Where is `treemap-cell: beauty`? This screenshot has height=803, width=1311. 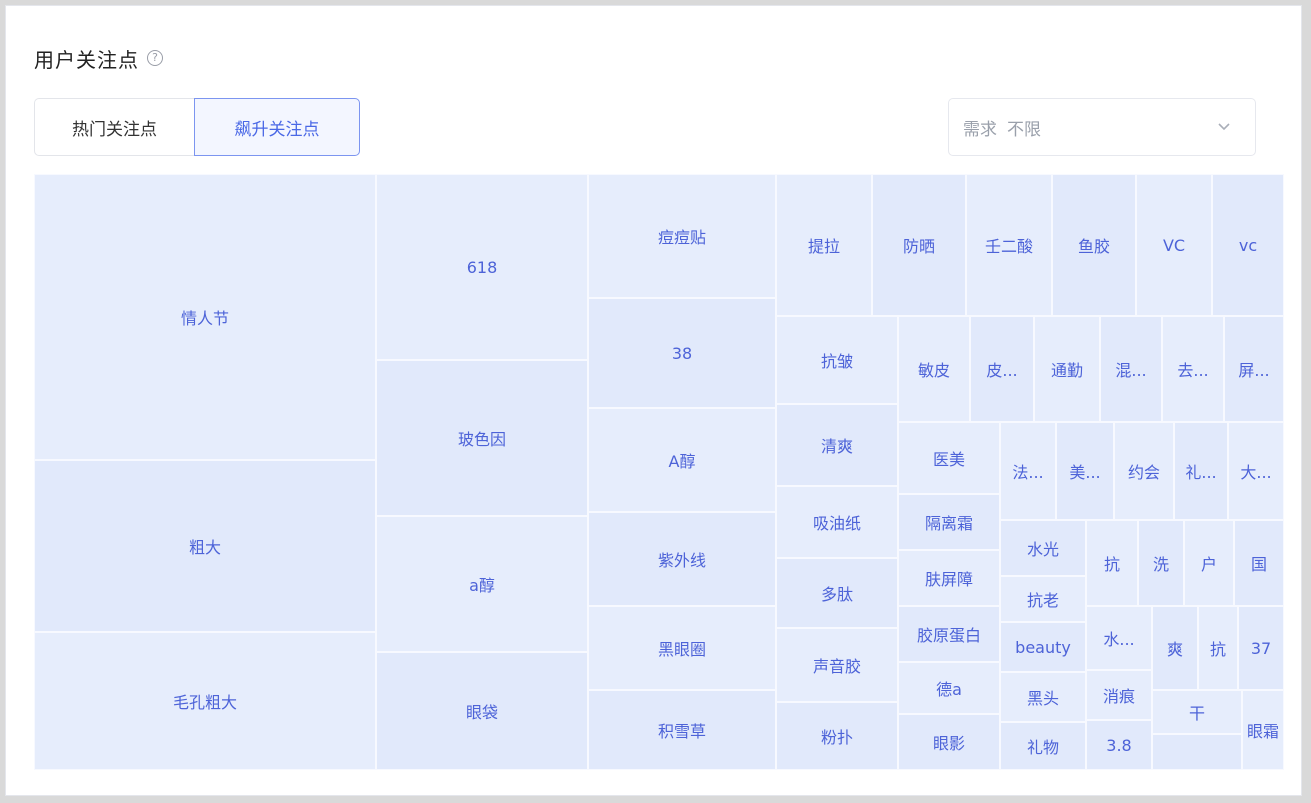
treemap-cell: beauty is located at coordinates (1043, 647).